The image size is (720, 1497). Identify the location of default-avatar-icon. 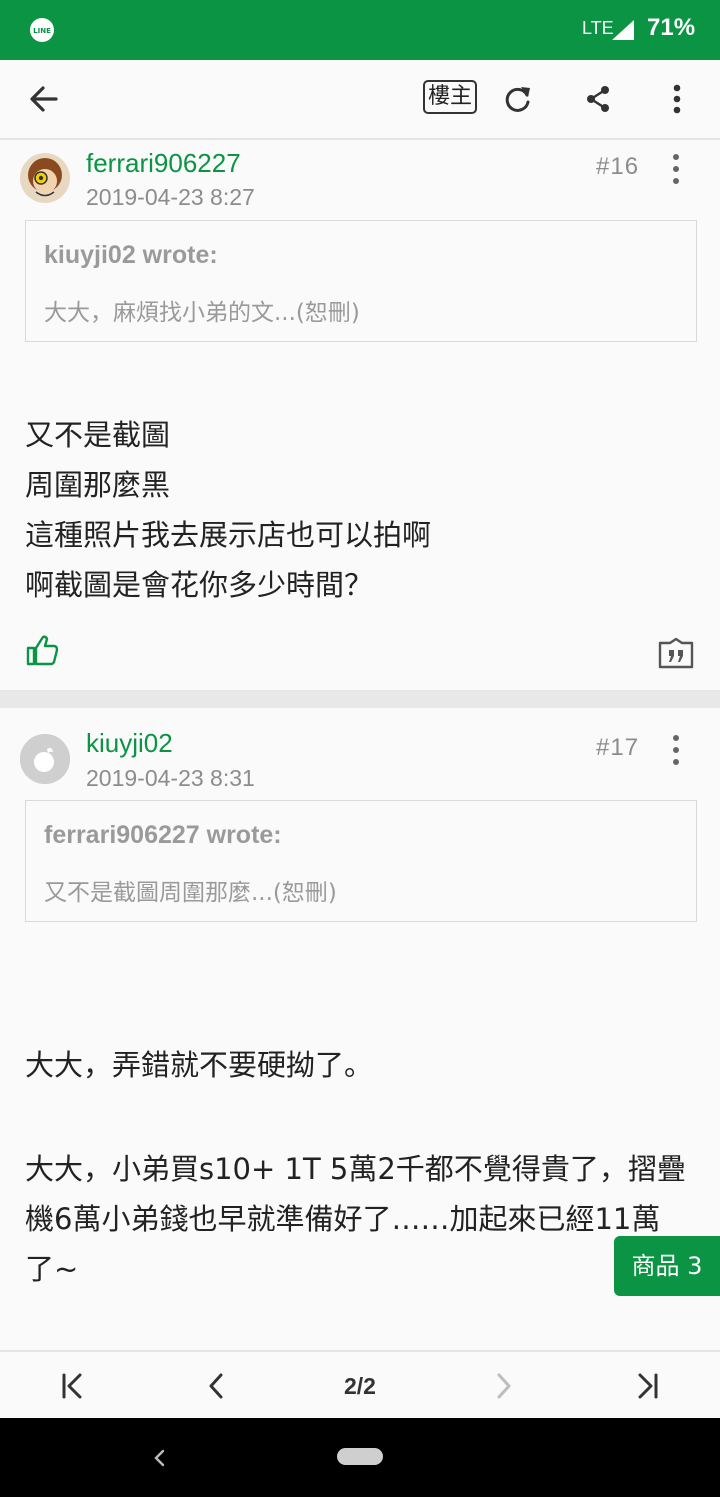
(45, 759).